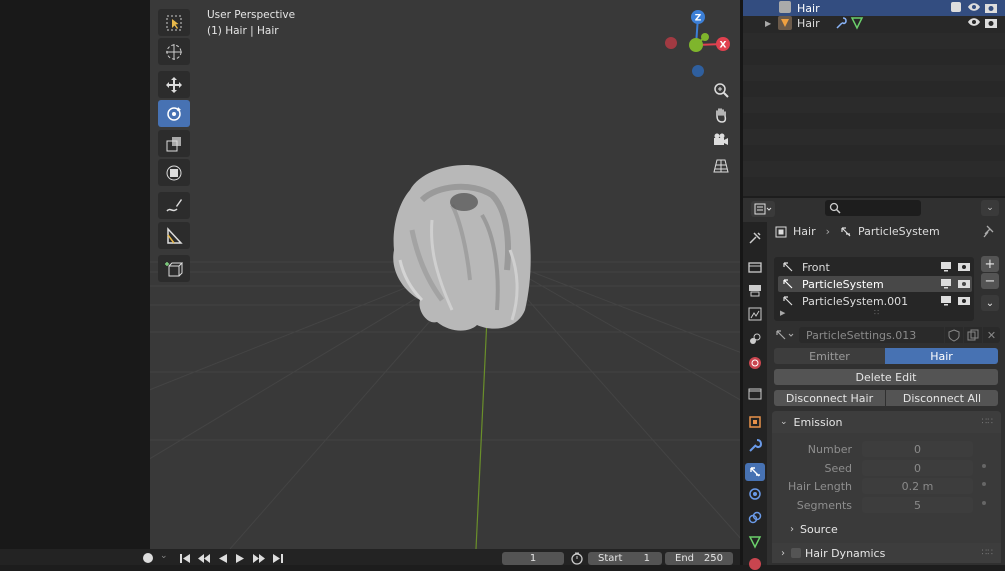 This screenshot has width=1005, height=571. Describe the element at coordinates (873, 208) in the screenshot. I see `properties-search-input` at that location.